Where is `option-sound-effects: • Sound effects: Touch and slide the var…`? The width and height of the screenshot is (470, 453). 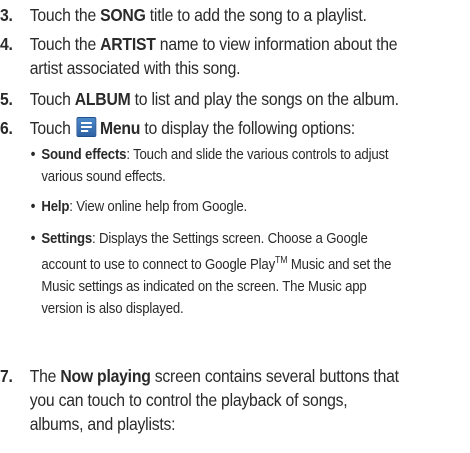 option-sound-effects: • Sound effects: Touch and slide the var… is located at coordinates (209, 165).